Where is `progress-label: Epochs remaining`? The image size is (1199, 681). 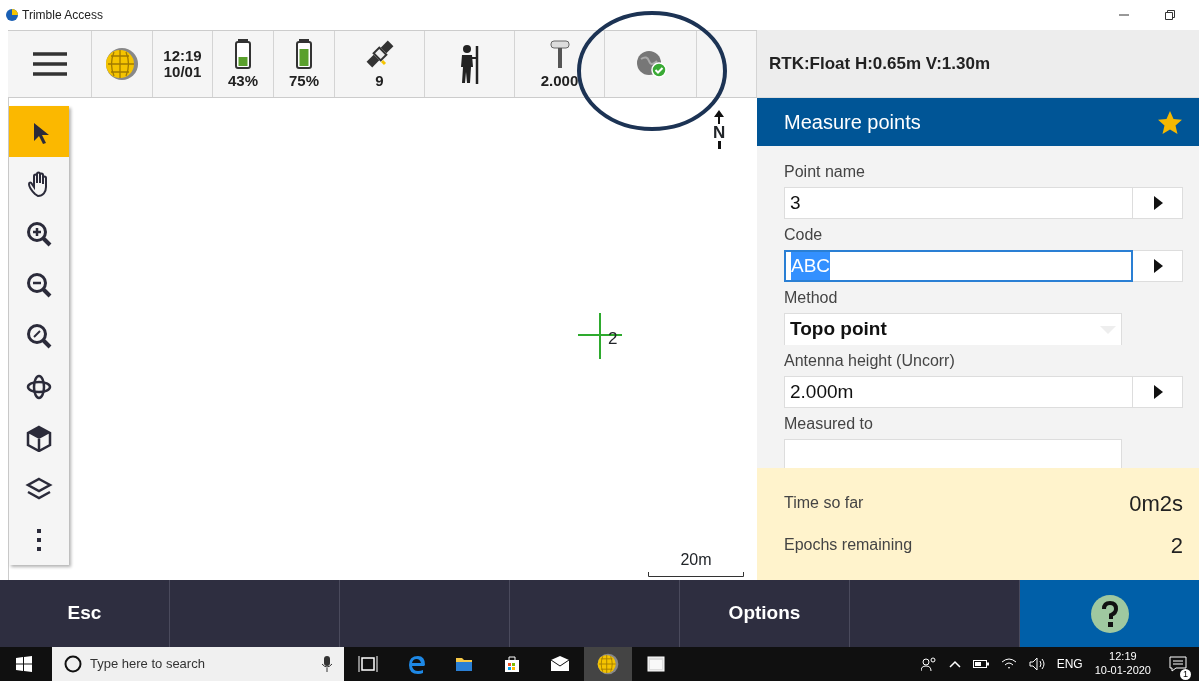
progress-label: Epochs remaining is located at coordinates (848, 545).